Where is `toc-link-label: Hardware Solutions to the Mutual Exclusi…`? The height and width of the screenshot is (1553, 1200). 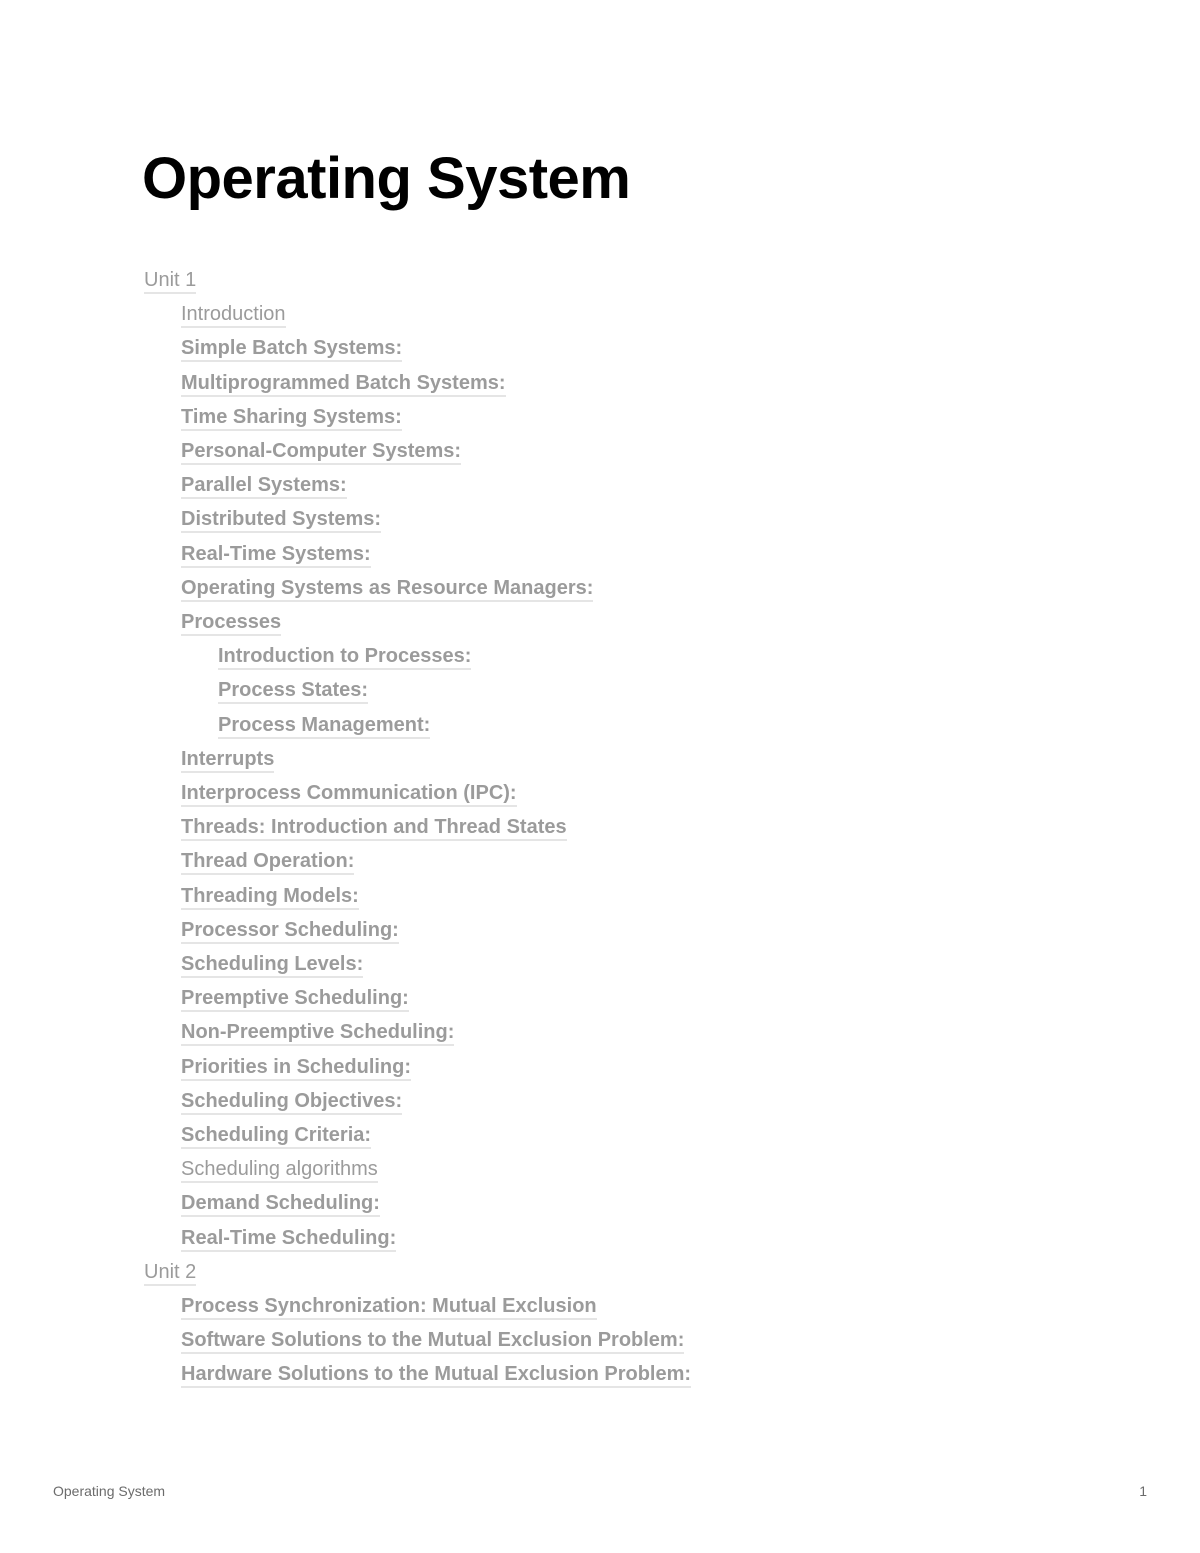
toc-link-label: Hardware Solutions to the Mutual Exclusi… is located at coordinates (436, 1376).